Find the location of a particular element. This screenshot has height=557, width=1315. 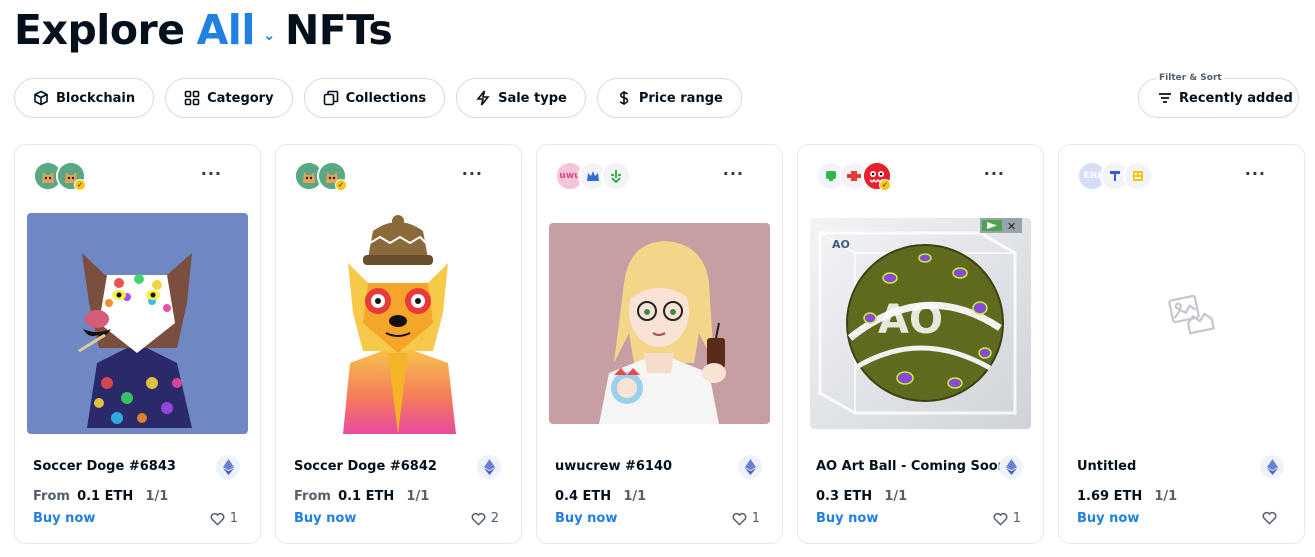

price-amount: 1.69 ETH is located at coordinates (1110, 496).